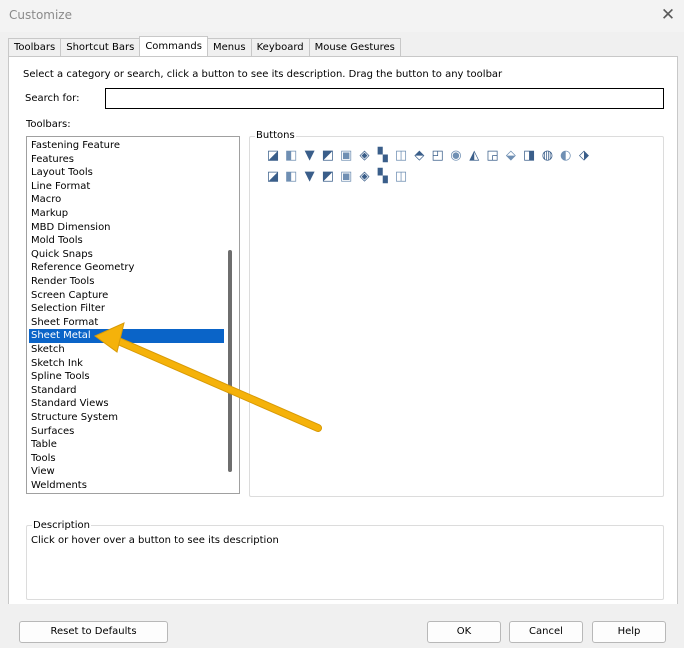  I want to click on tab-menus: Menus, so click(229, 47).